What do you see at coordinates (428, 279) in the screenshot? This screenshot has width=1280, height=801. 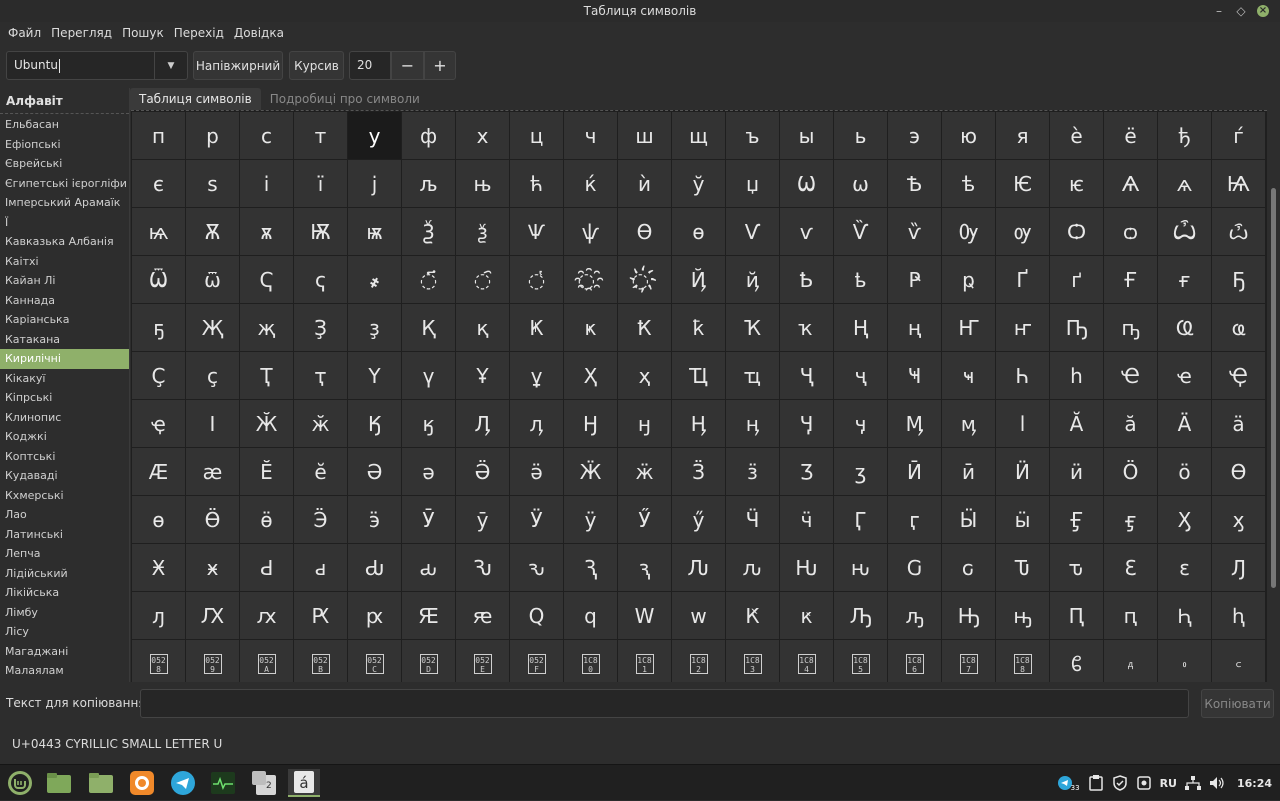 I see `character-cell: ◌҃` at bounding box center [428, 279].